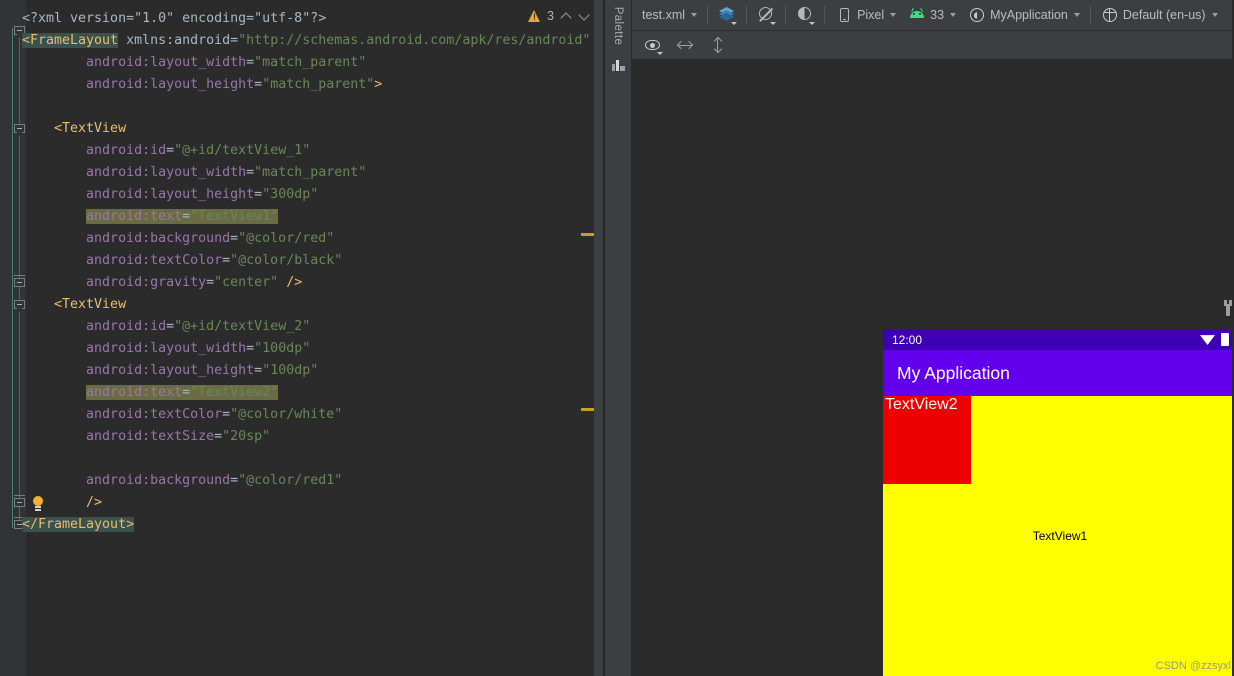  I want to click on code-line: android:background="@color/red", so click(312, 239).